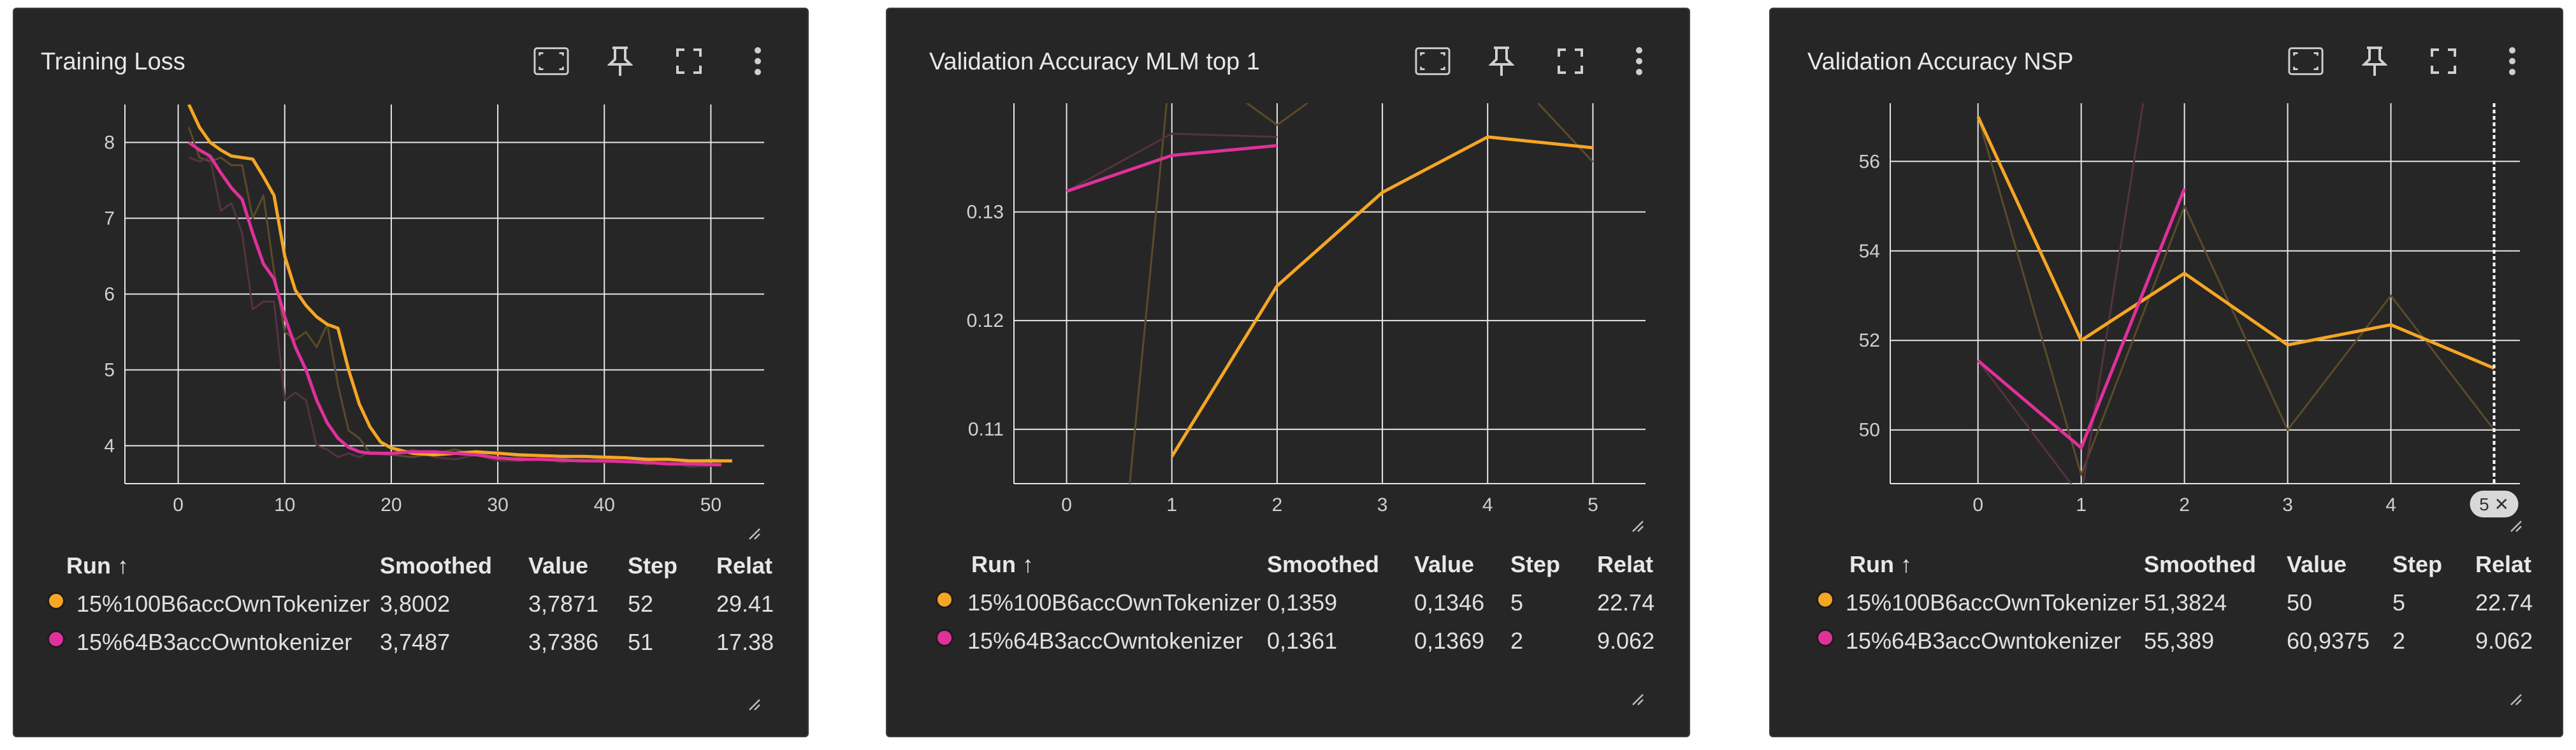  What do you see at coordinates (415, 604) in the screenshot?
I see `smoothed-value: 3,8002` at bounding box center [415, 604].